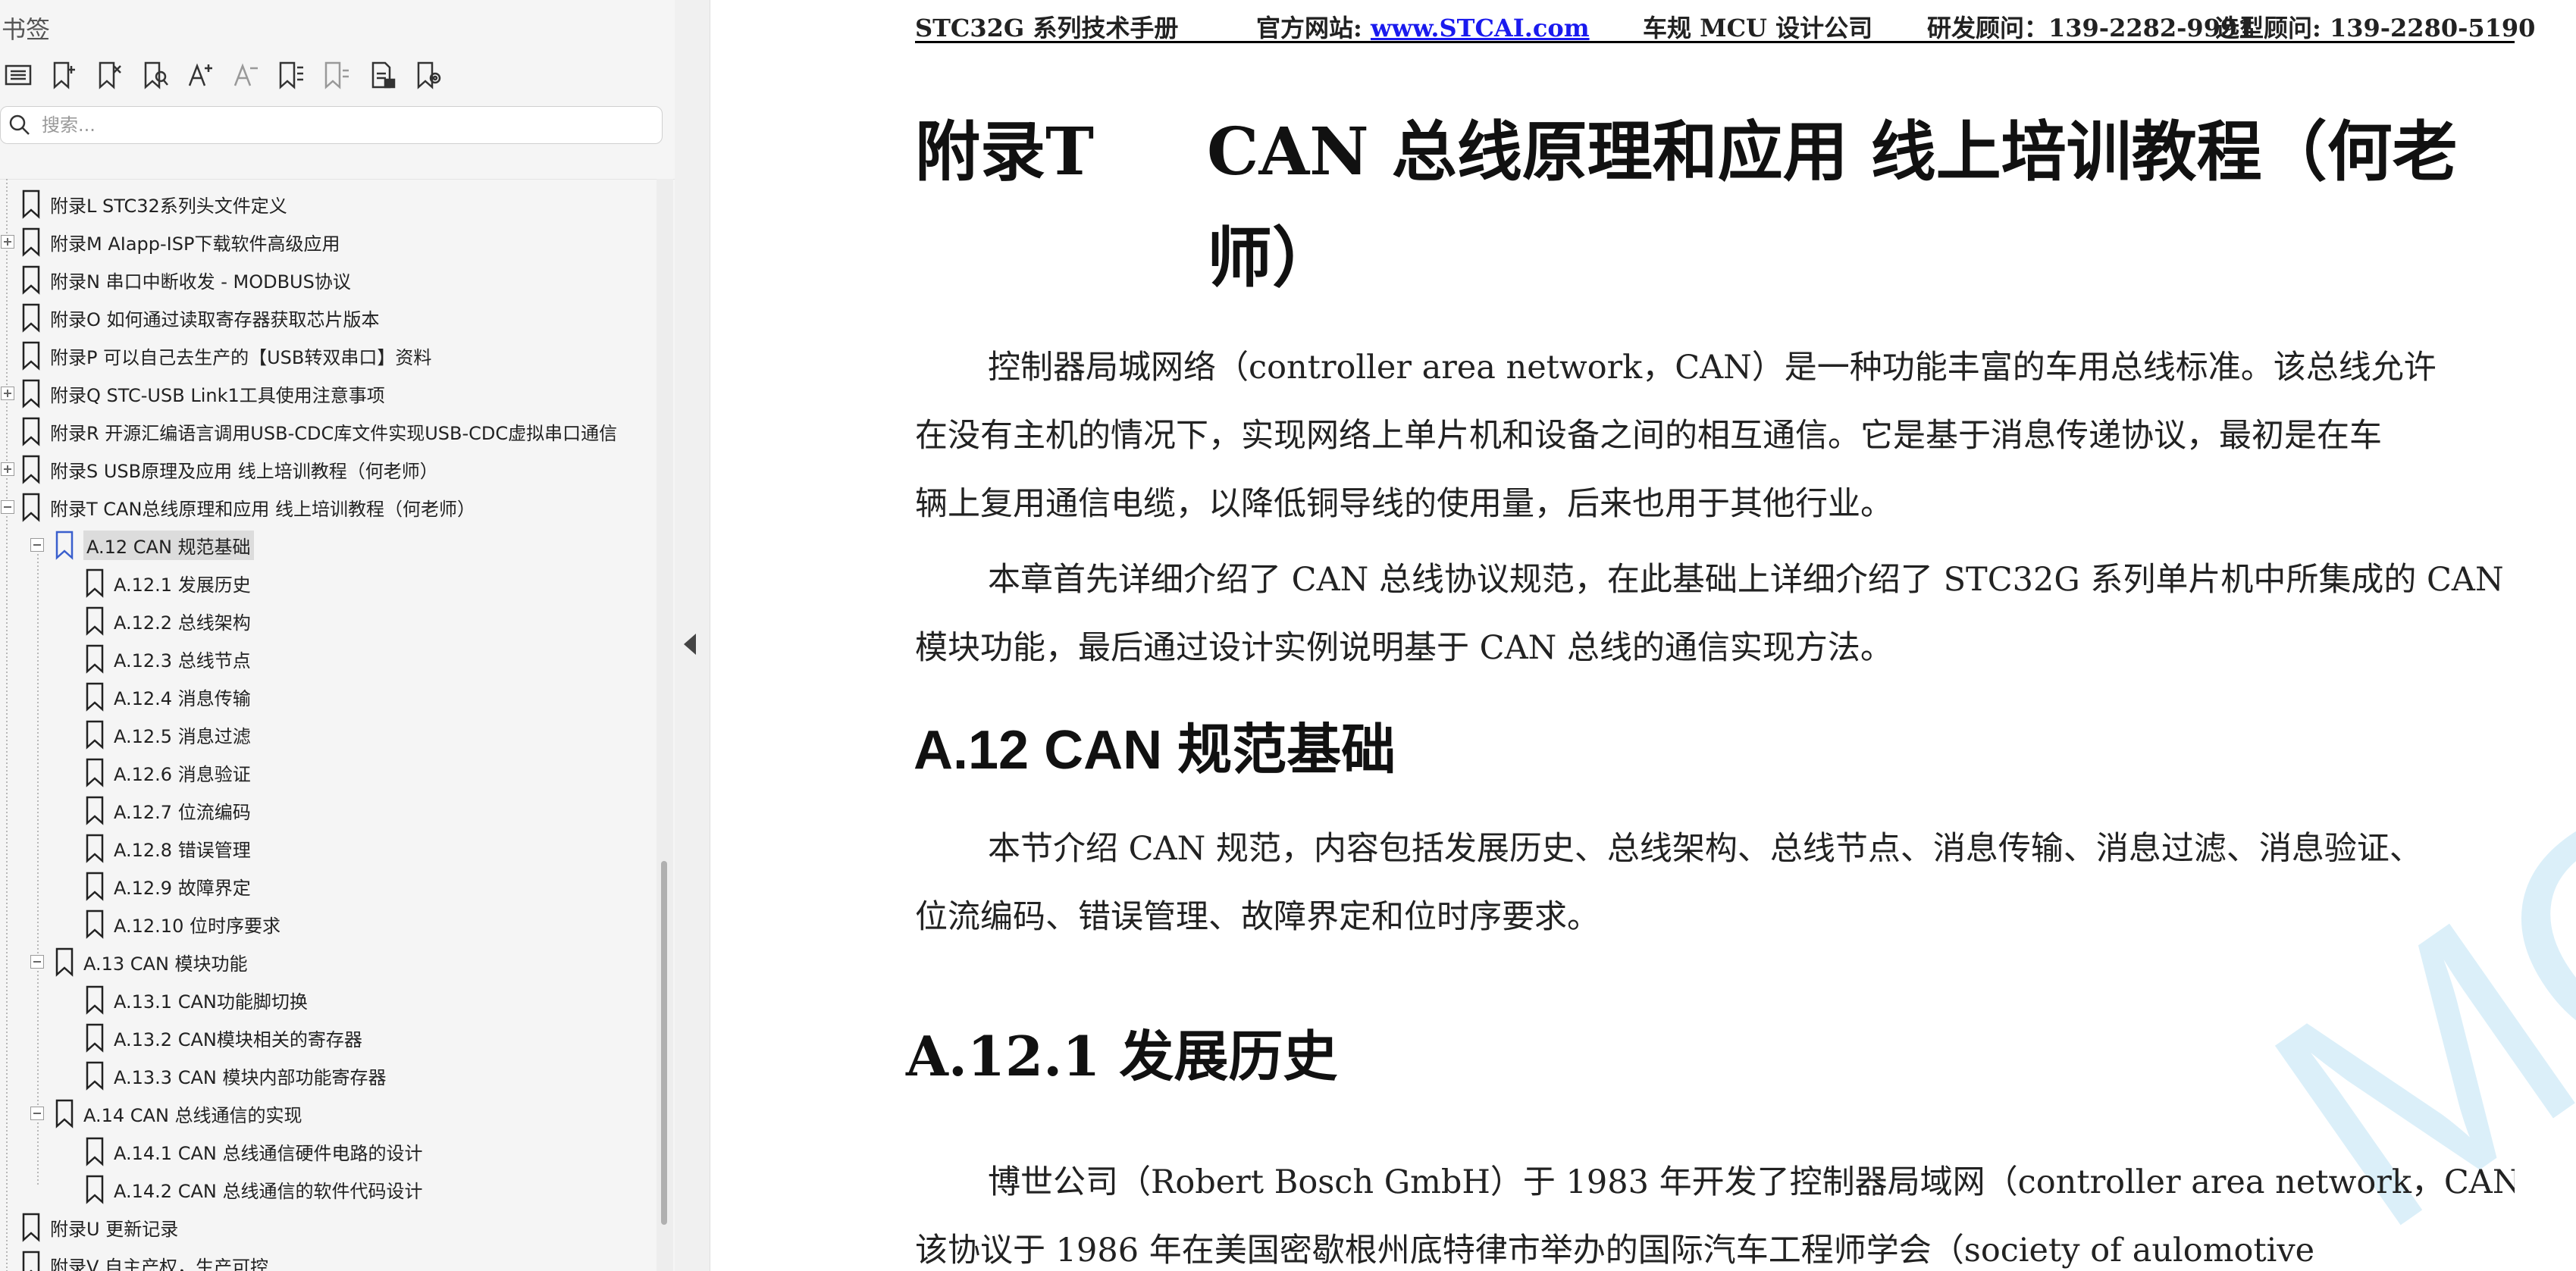  Describe the element at coordinates (1480, 28) in the screenshot. I see `header-site-link: www.STCAI.com` at that location.